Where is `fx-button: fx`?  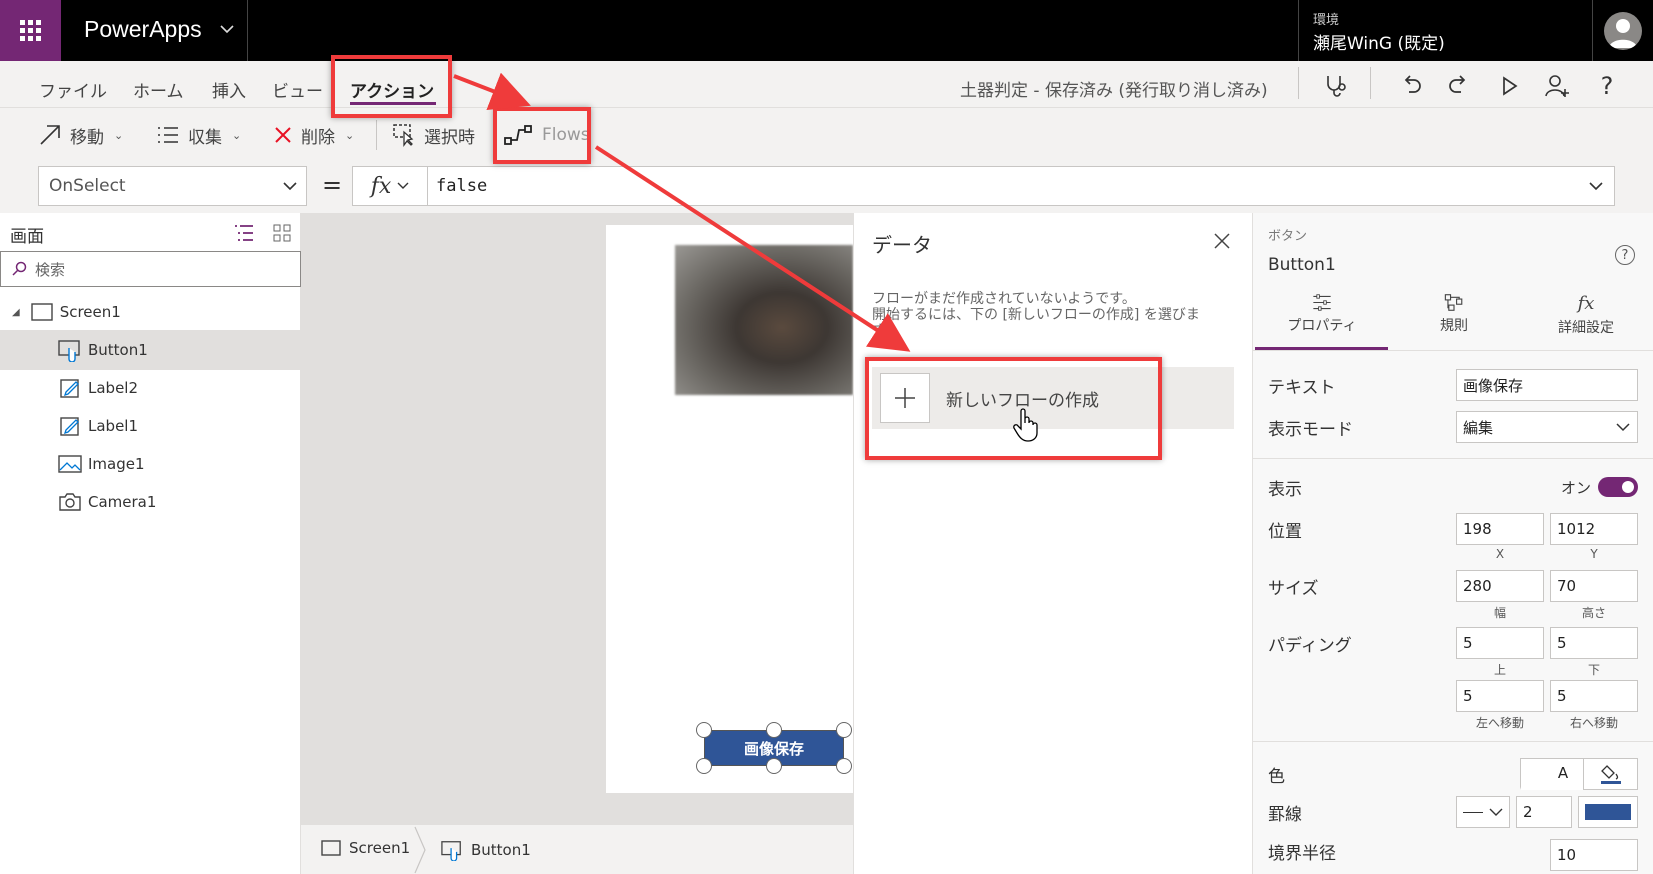
fx-button: fx is located at coordinates (390, 186).